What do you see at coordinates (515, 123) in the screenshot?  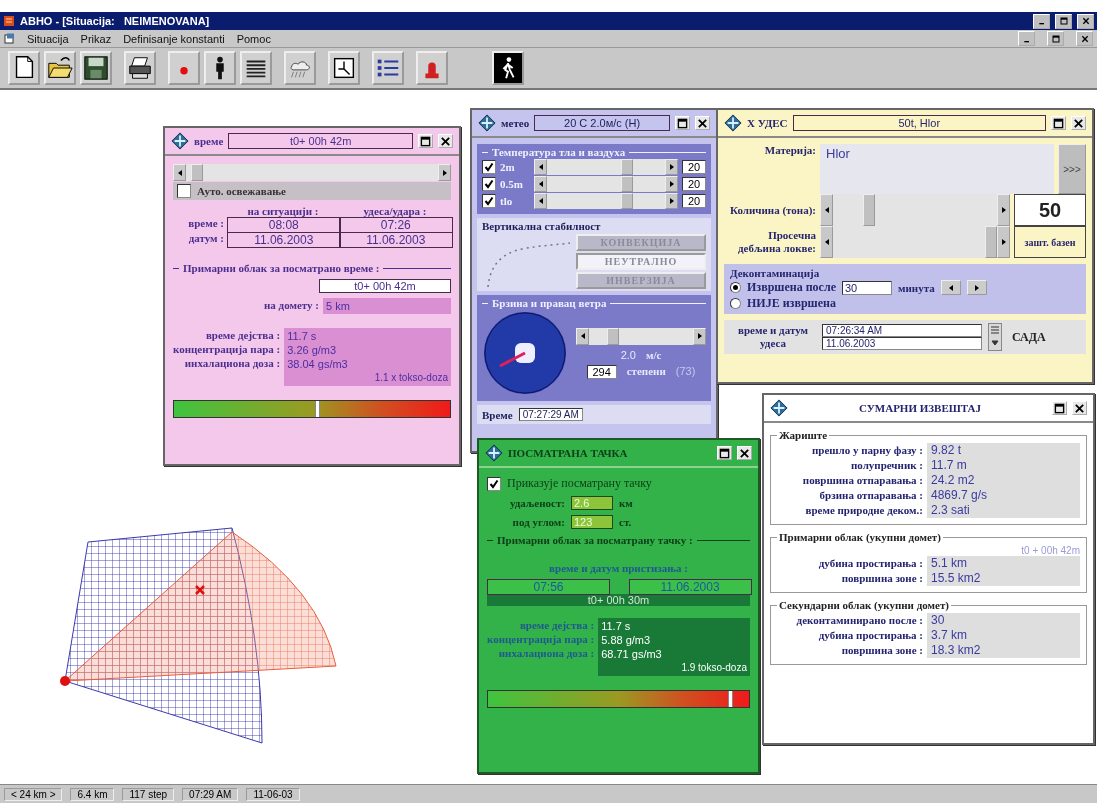 I see `window-title: метео` at bounding box center [515, 123].